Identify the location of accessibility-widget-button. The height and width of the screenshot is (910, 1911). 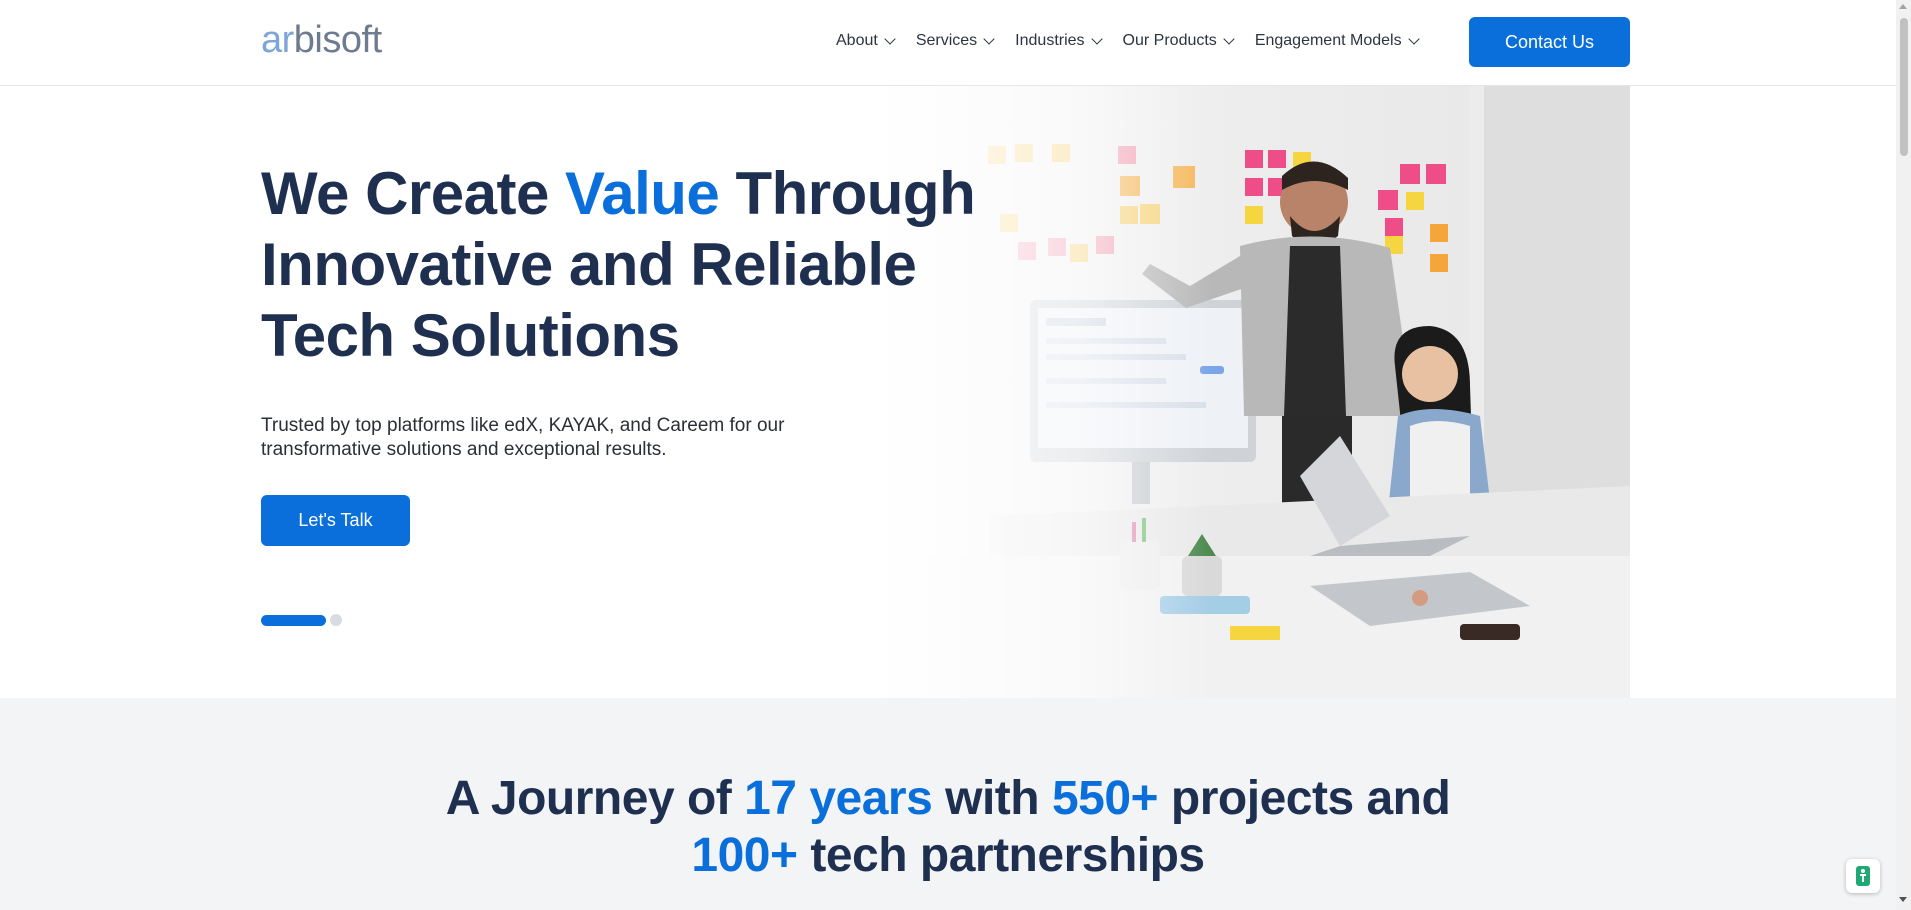
(1863, 876).